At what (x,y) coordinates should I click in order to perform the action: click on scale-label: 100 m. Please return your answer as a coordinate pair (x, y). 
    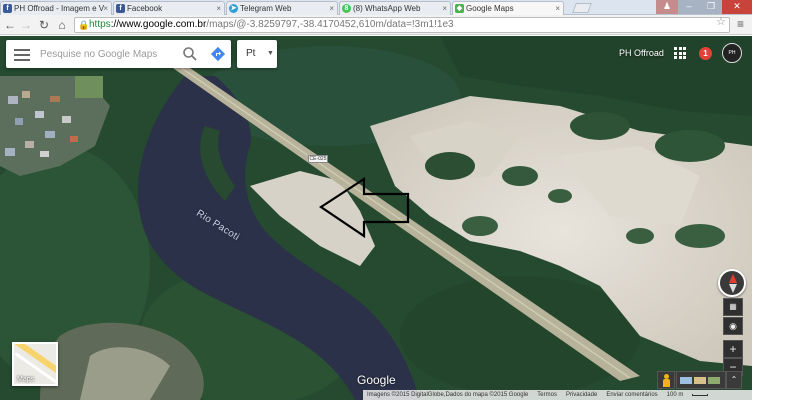
    Looking at the image, I should click on (675, 395).